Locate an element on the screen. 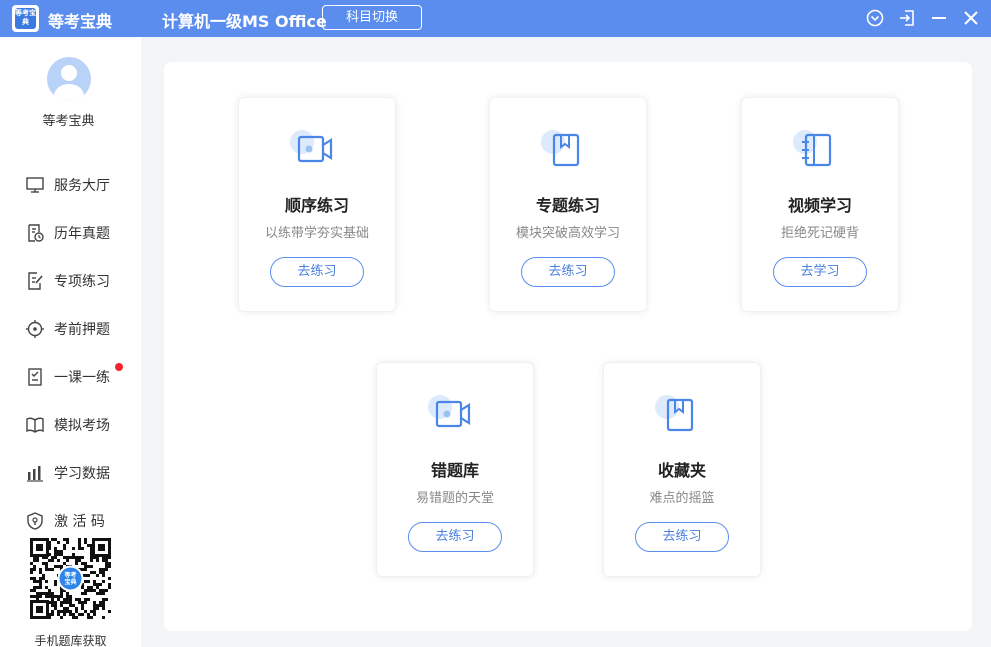 The image size is (991, 647). card-topic-practice: 专题练习 模块突破高效学习 去练习 is located at coordinates (568, 204).